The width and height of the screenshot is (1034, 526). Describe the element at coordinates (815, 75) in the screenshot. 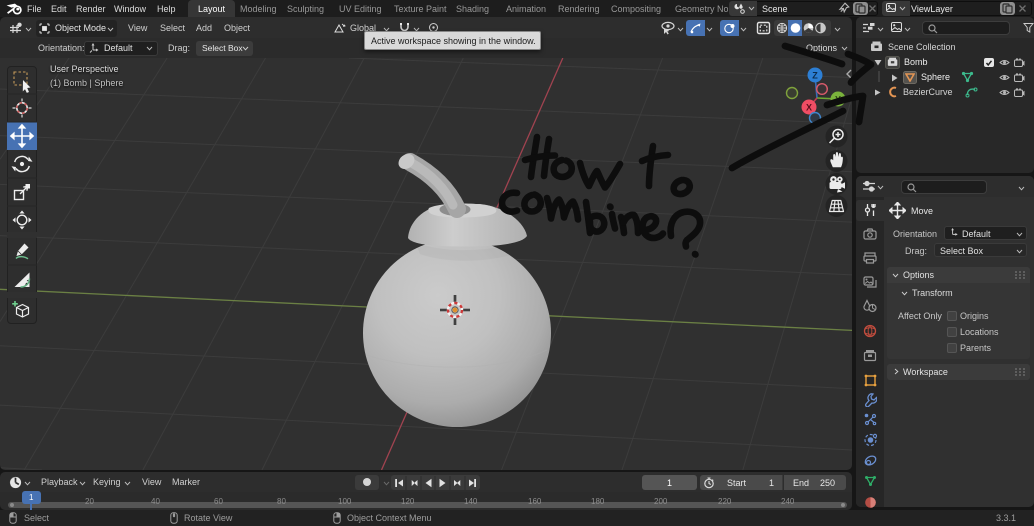

I see `svg-text: Z` at that location.